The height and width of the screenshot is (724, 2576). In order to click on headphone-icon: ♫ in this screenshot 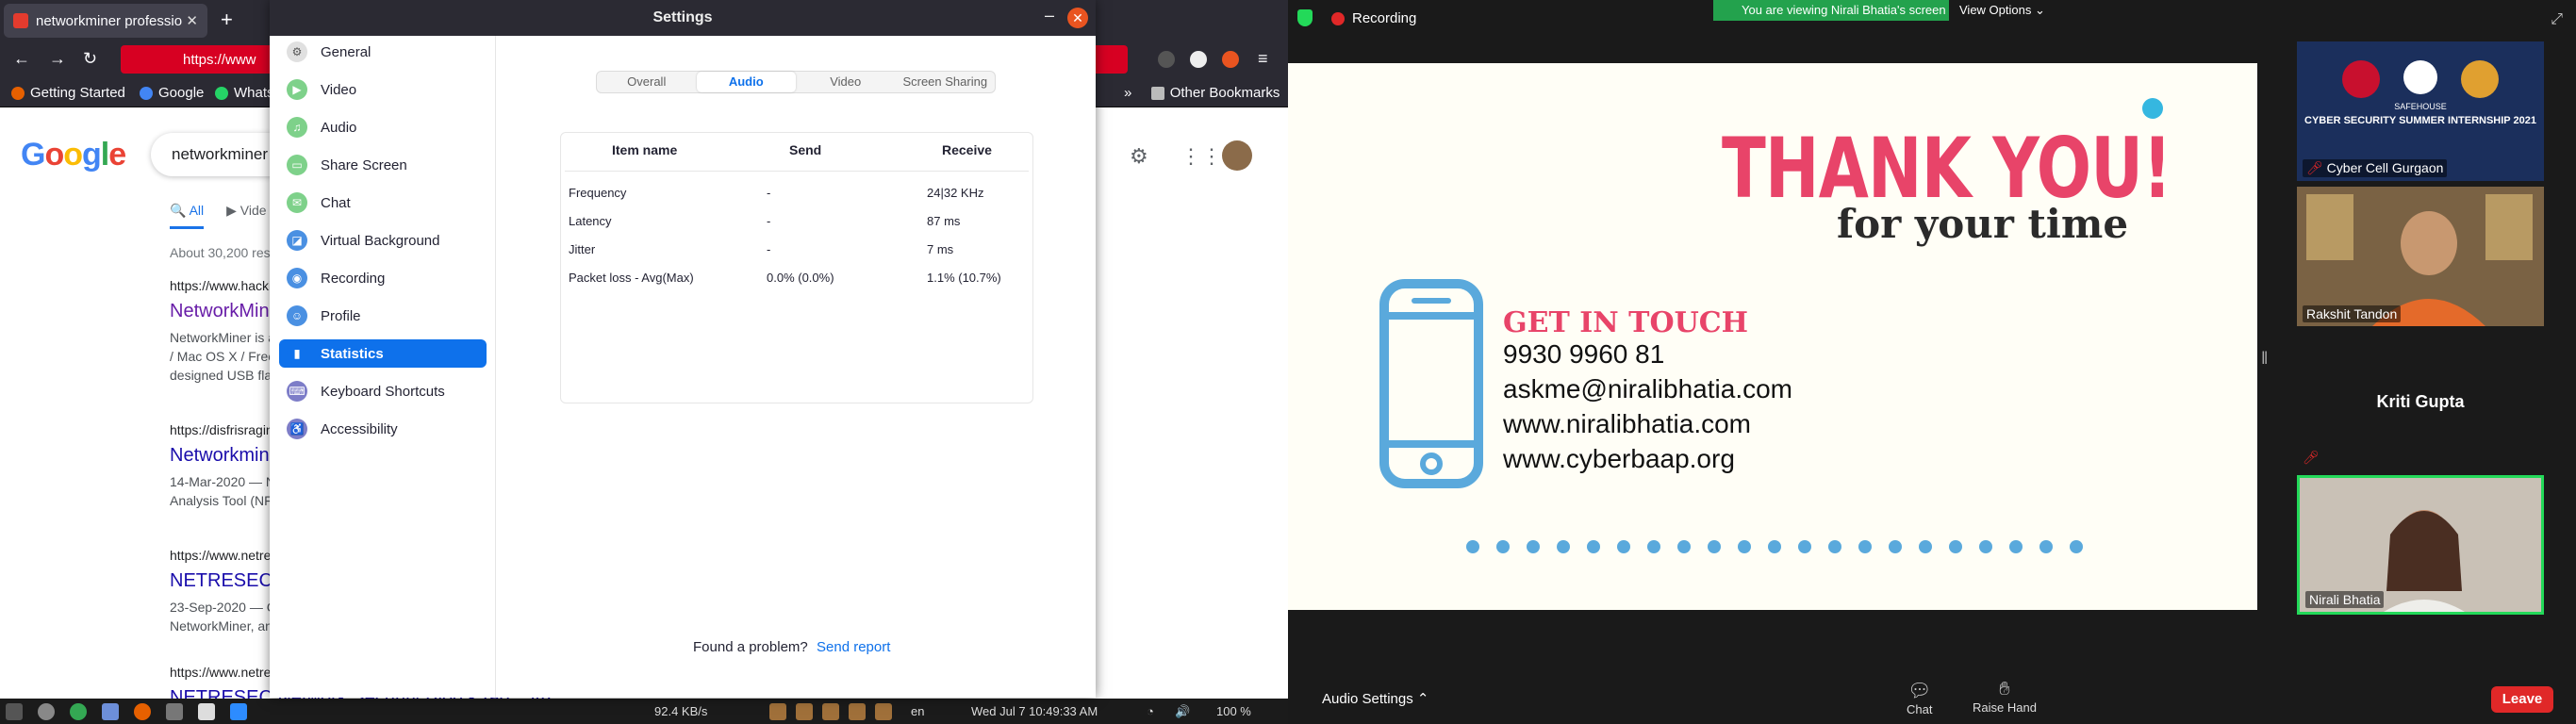, I will do `click(297, 127)`.